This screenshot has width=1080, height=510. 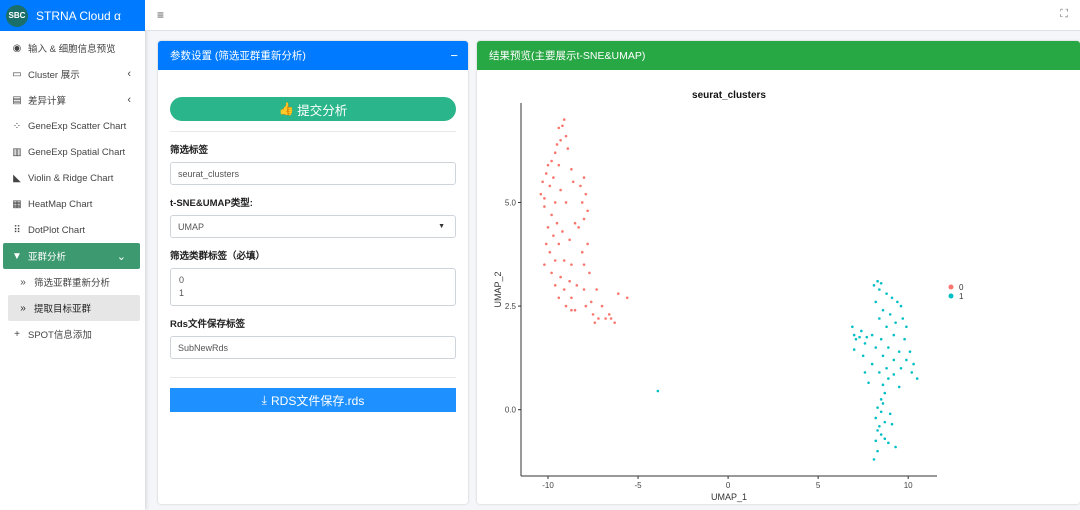 What do you see at coordinates (121, 256) in the screenshot?
I see `chevron-icon: ⌄` at bounding box center [121, 256].